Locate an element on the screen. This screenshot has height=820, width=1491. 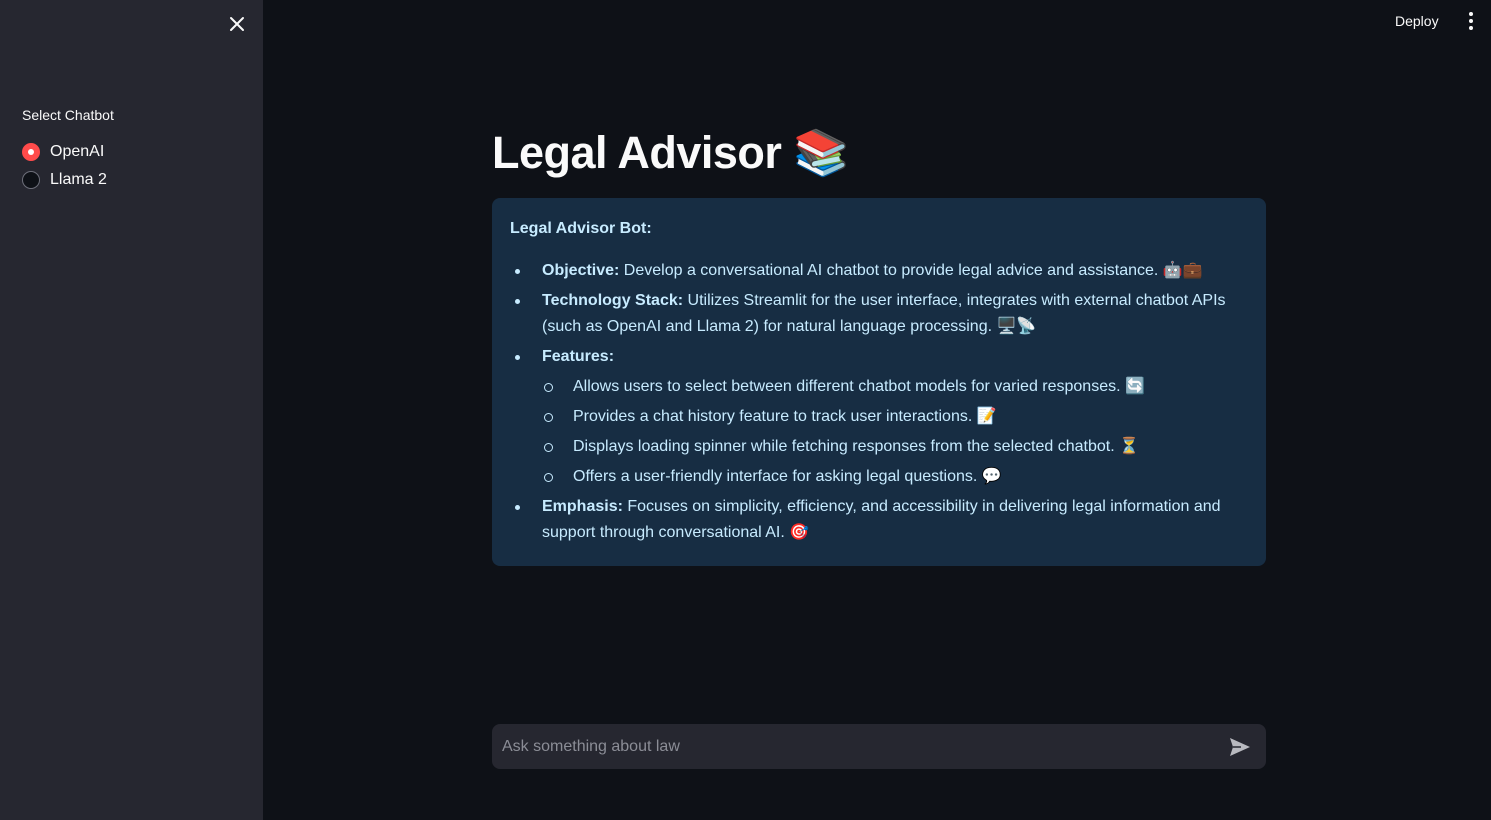
emphasis-label: Emphasis: is located at coordinates (582, 506).